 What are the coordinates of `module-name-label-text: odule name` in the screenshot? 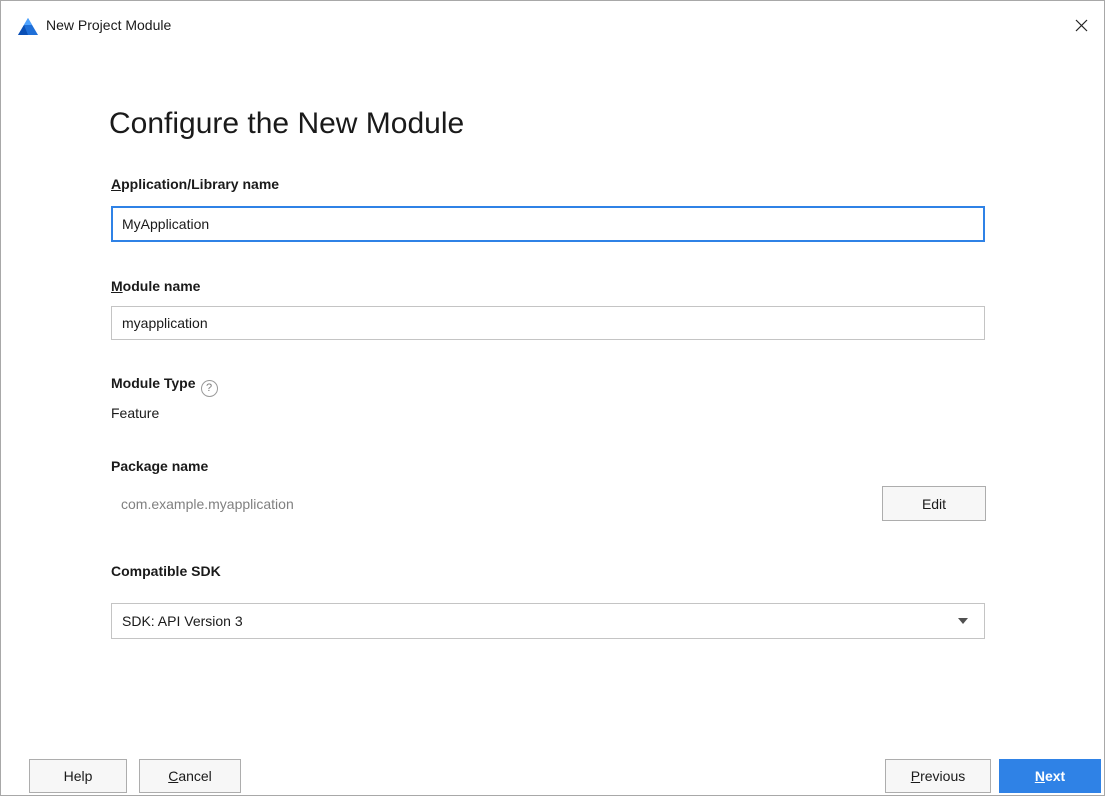 It's located at (161, 286).